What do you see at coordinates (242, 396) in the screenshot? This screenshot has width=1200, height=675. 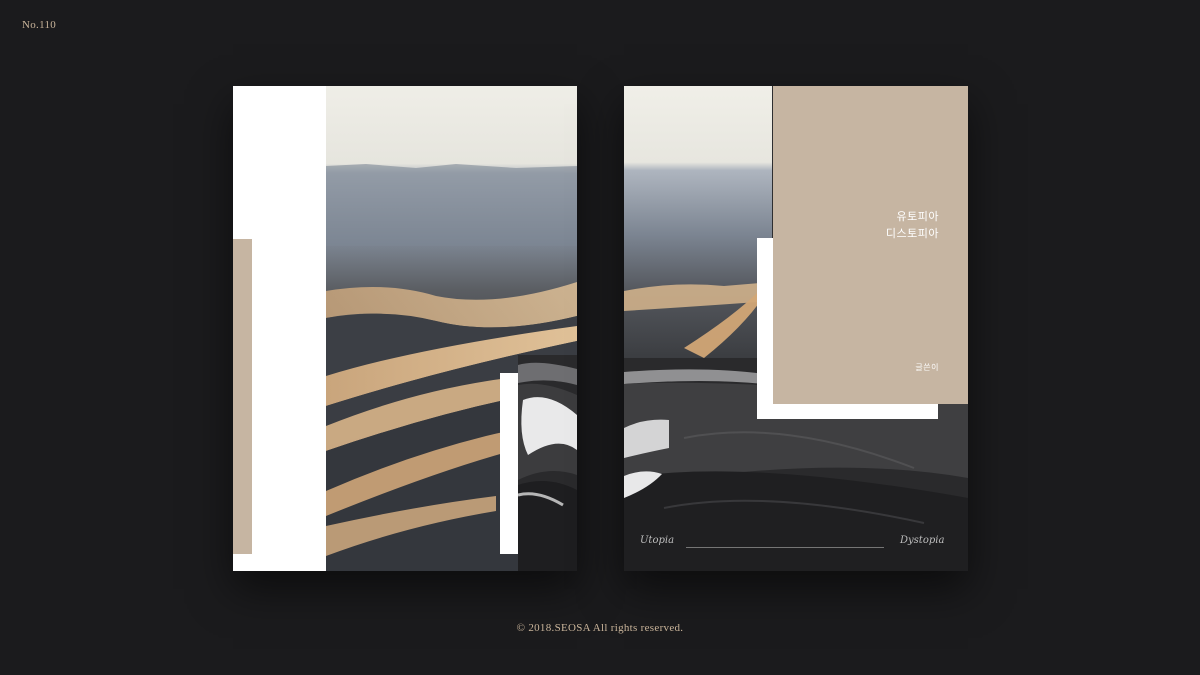 I see `beige-accent-bar` at bounding box center [242, 396].